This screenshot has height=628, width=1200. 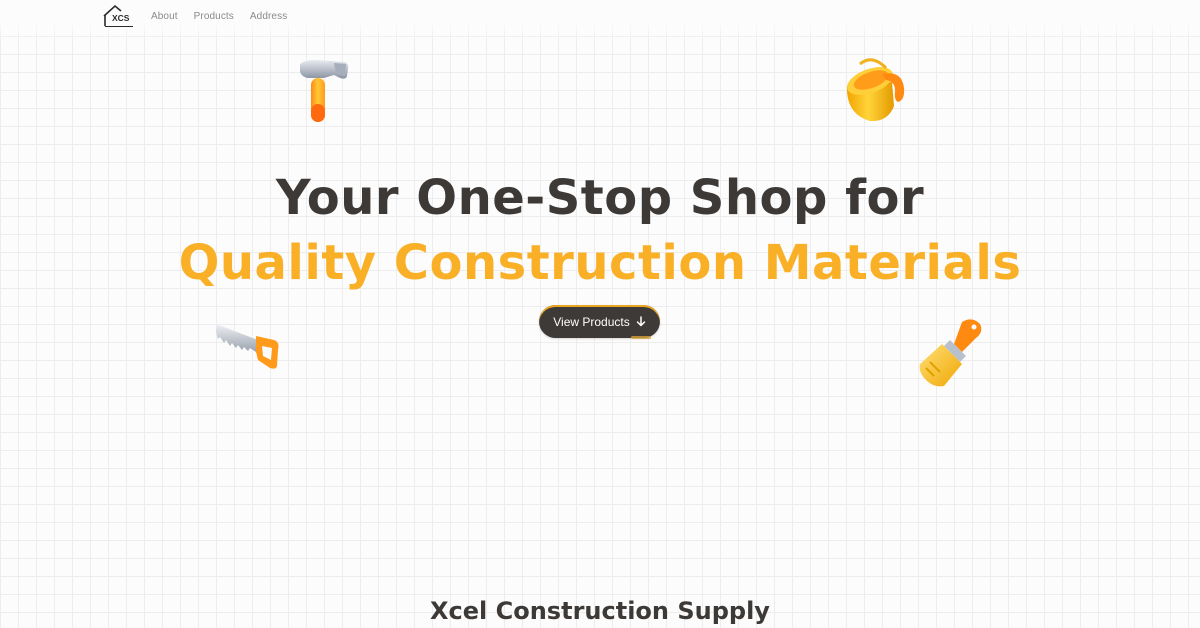 I want to click on top-nav: XCS About Products Address, so click(x=202, y=16).